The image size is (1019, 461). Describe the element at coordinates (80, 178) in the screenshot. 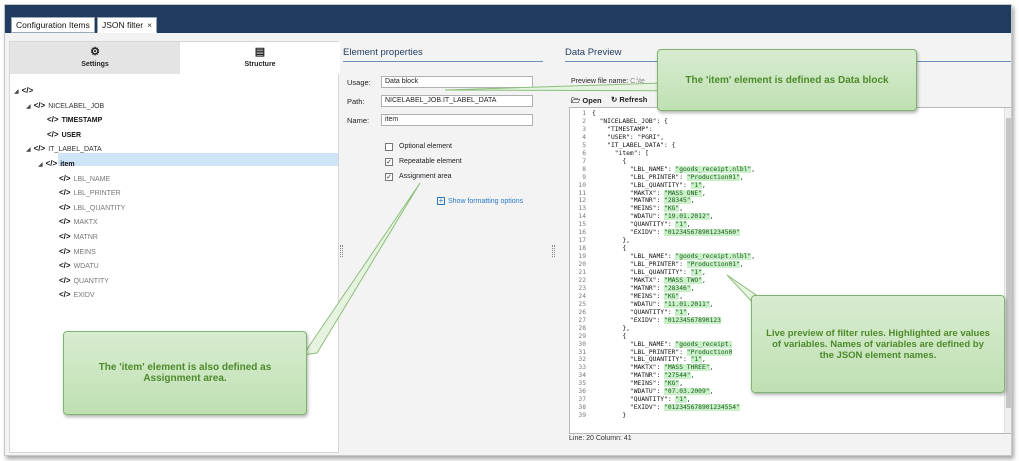

I see `tree-item: </> LBL_NAME` at that location.